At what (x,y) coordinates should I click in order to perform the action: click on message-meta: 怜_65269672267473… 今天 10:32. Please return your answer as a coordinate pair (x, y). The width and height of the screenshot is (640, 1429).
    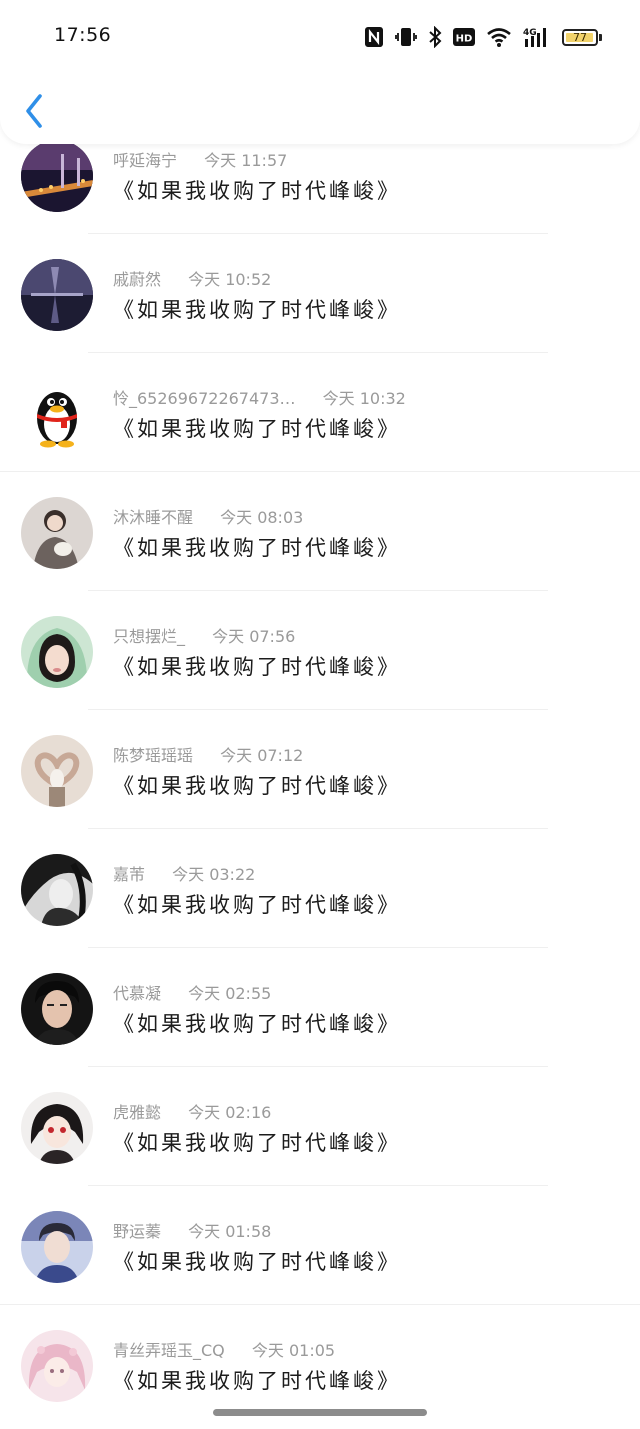
    Looking at the image, I should click on (259, 397).